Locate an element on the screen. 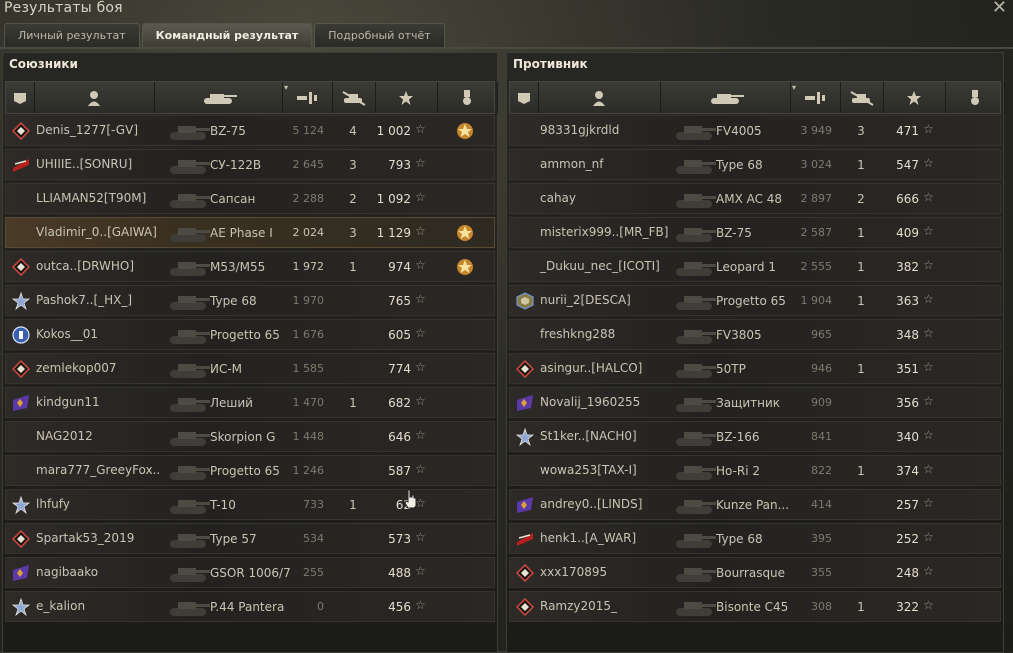 This screenshot has height=653, width=1013. table-row: Denis_1277[-GV] BZ-75 5 124 4 1 002 ☆ is located at coordinates (250, 130).